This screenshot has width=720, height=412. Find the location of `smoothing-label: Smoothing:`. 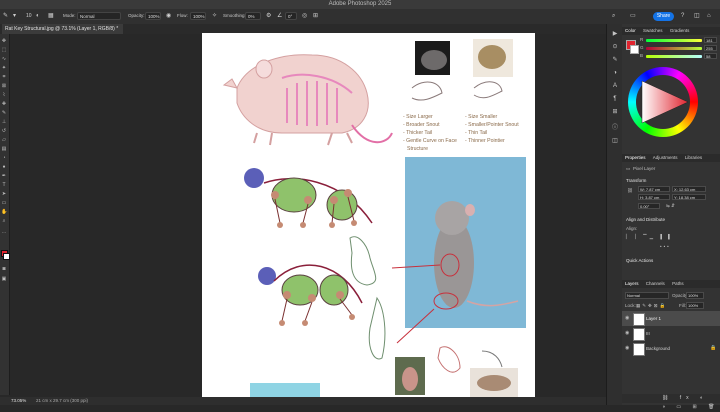

smoothing-label: Smoothing: is located at coordinates (234, 15).